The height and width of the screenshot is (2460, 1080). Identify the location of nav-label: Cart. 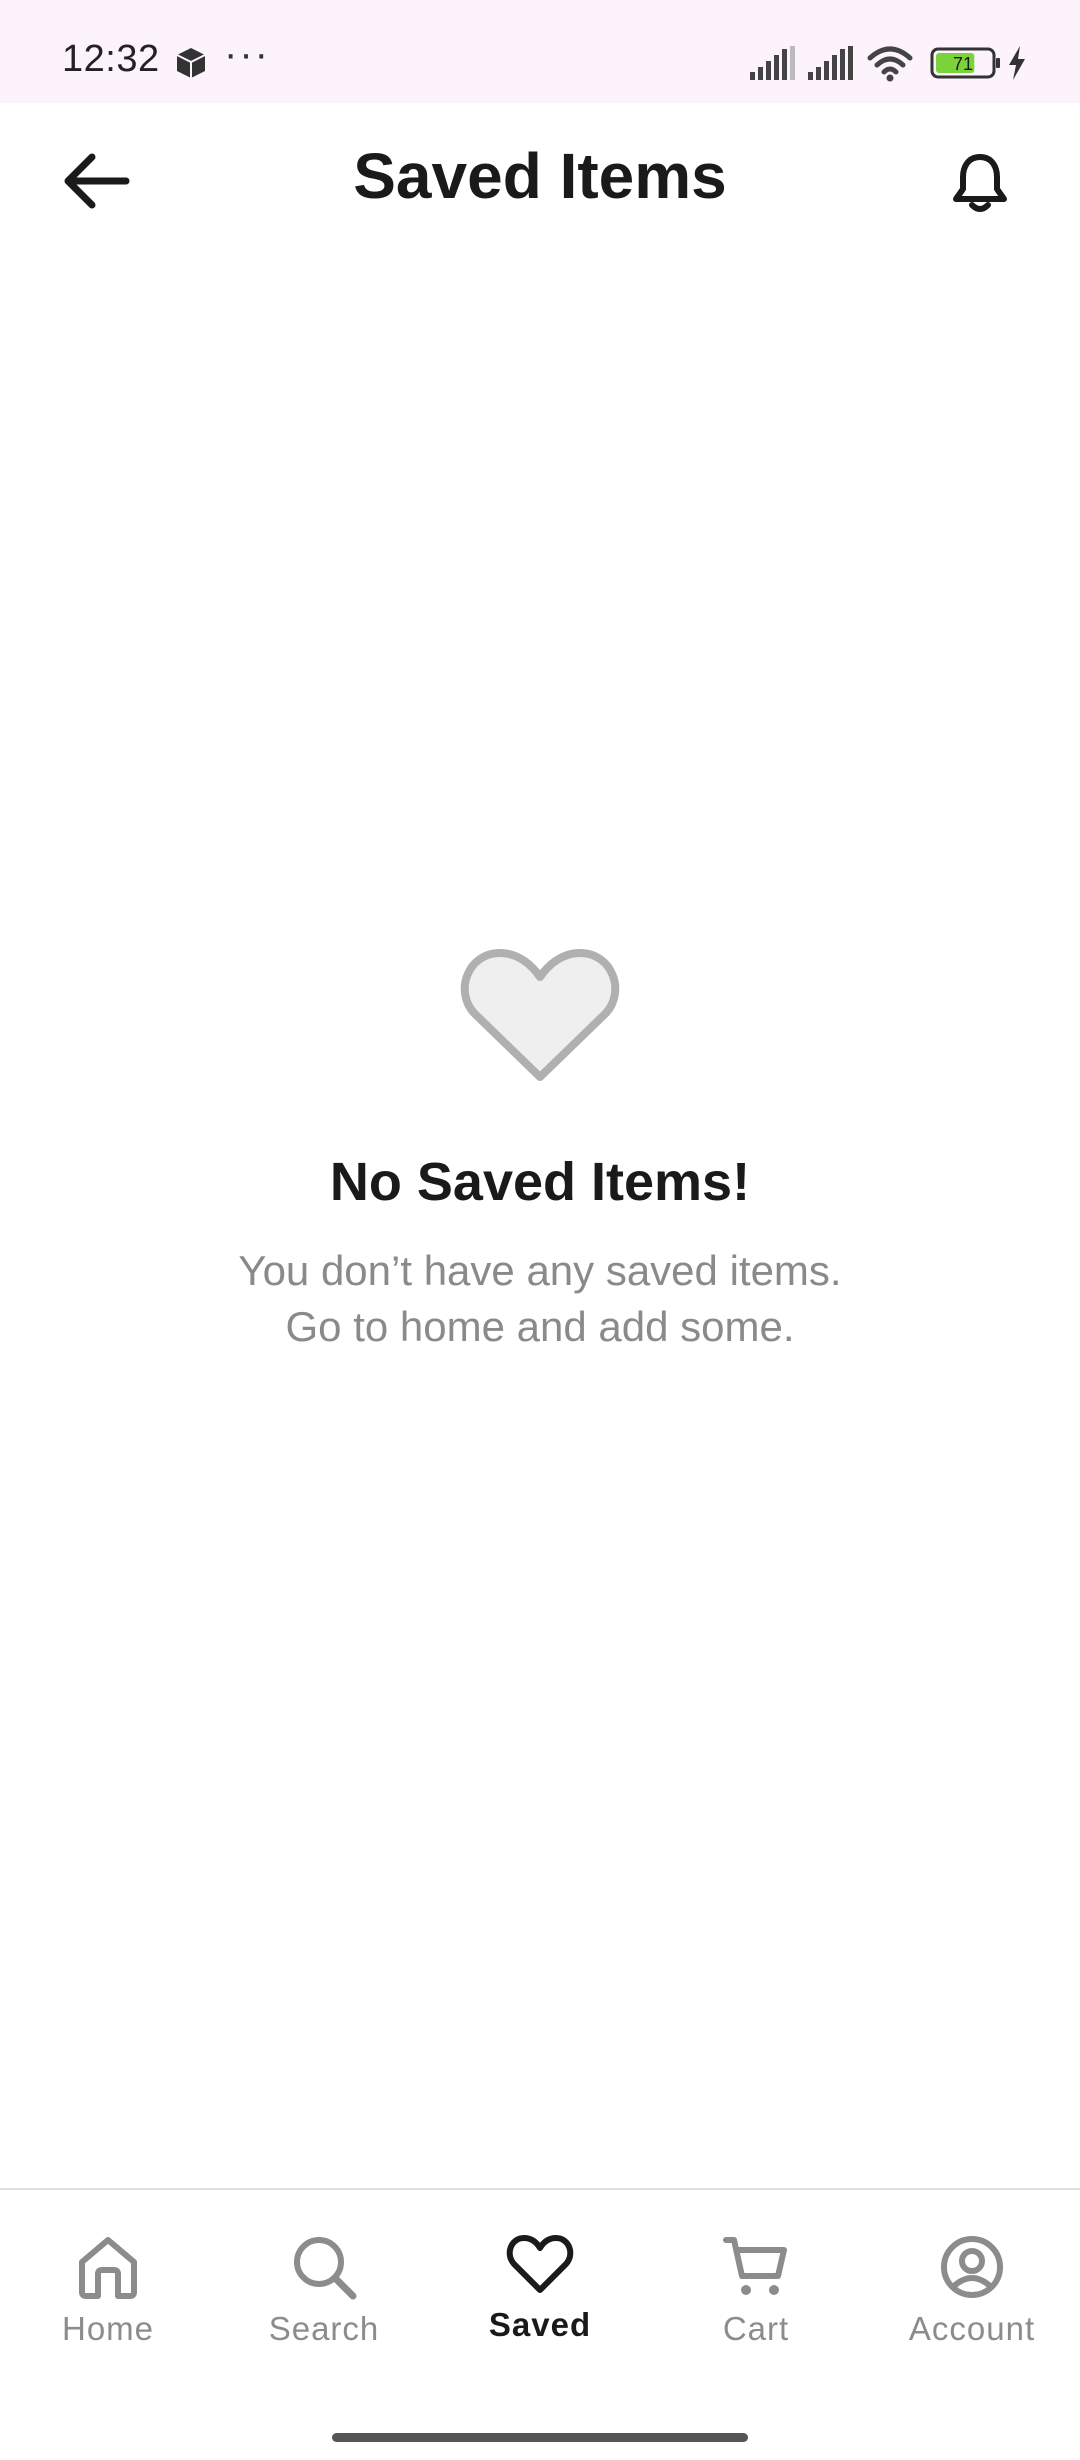
(756, 2328).